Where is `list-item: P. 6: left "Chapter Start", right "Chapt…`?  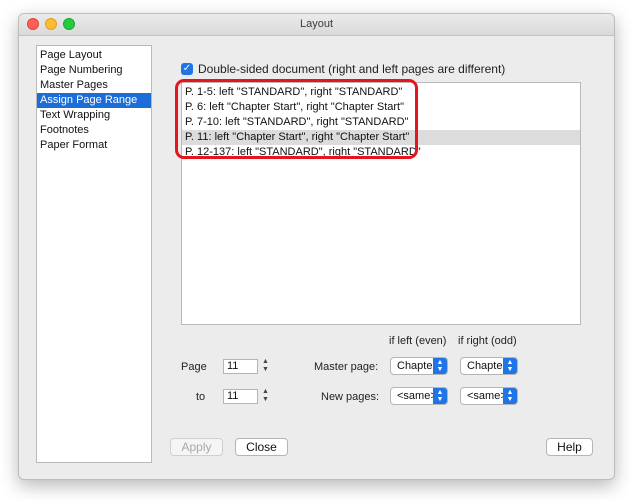 list-item: P. 6: left "Chapter Start", right "Chapt… is located at coordinates (381, 107).